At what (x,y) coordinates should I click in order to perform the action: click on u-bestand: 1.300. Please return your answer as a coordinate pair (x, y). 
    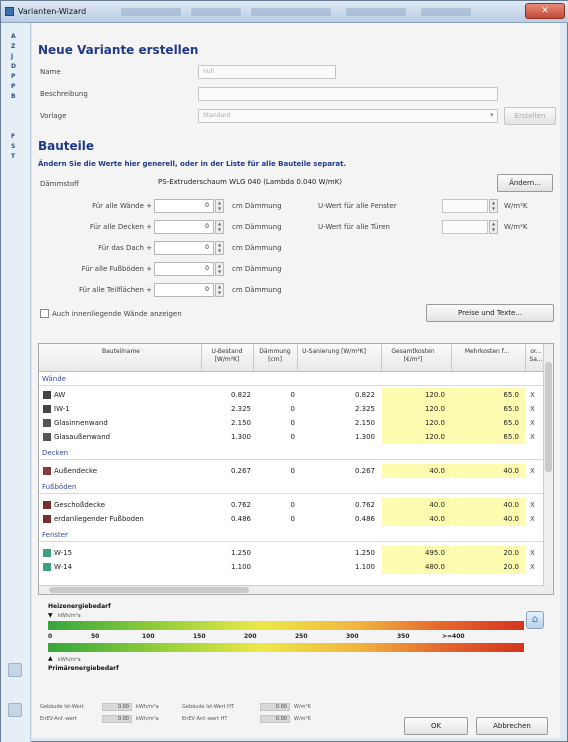
    Looking at the image, I should click on (240, 437).